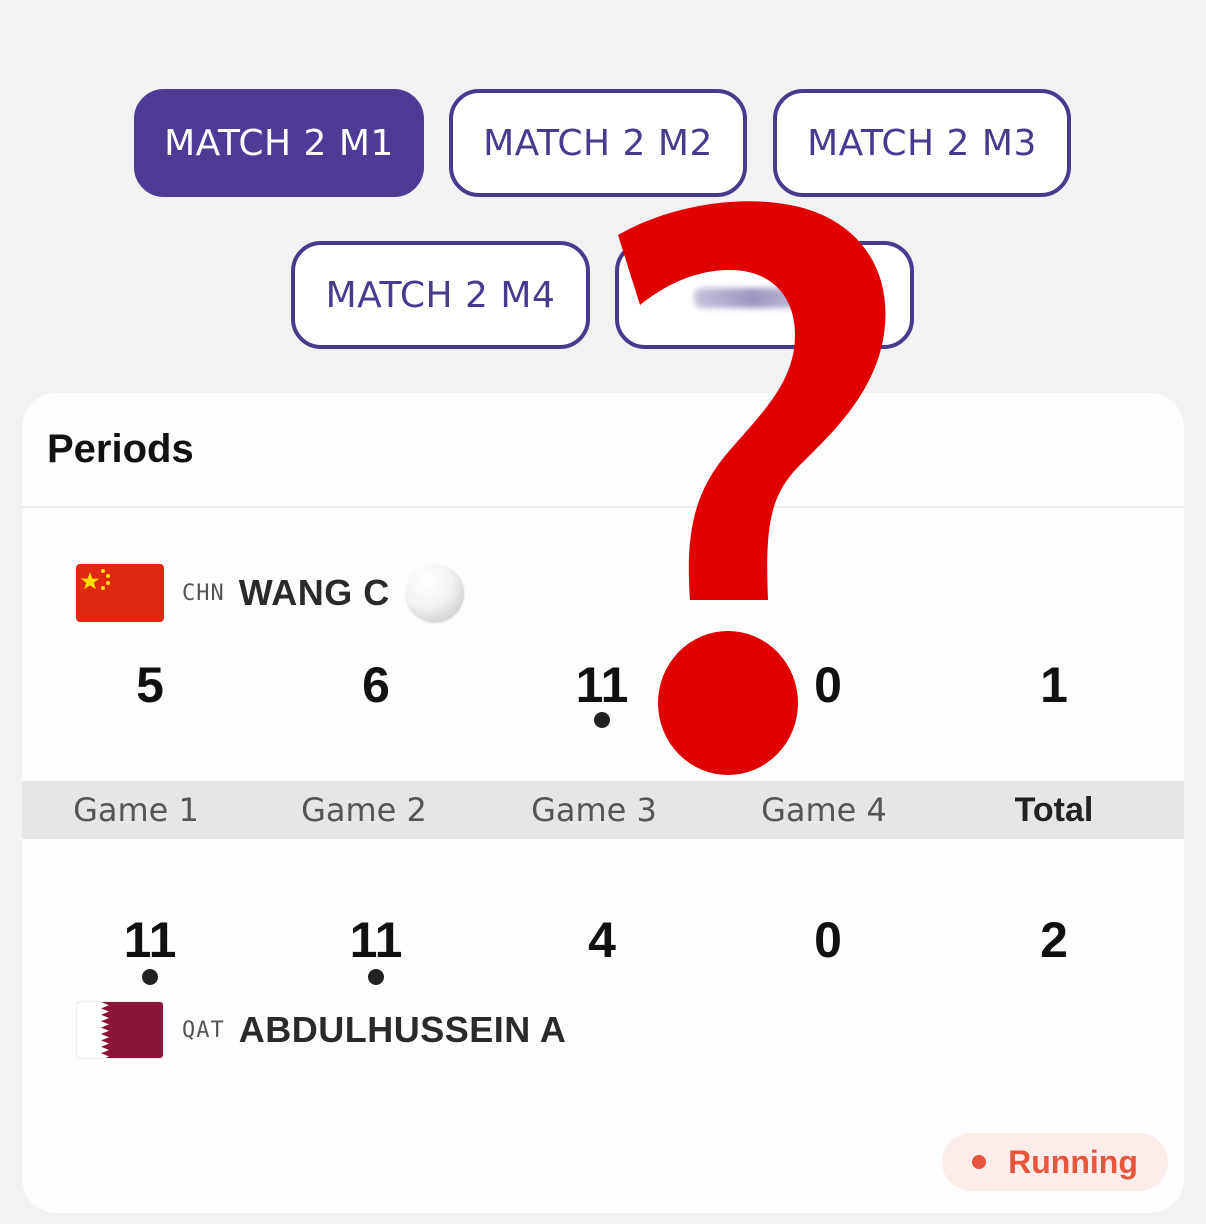 This screenshot has width=1206, height=1224. Describe the element at coordinates (364, 810) in the screenshot. I see `game-2-label: Game 2` at that location.